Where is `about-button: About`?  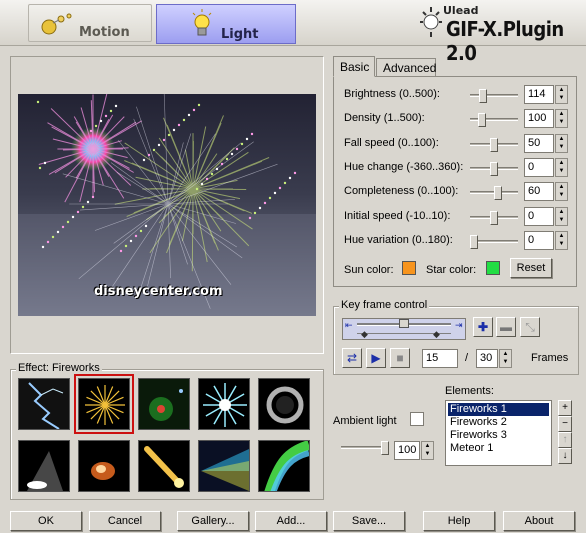
about-button: About is located at coordinates (539, 521).